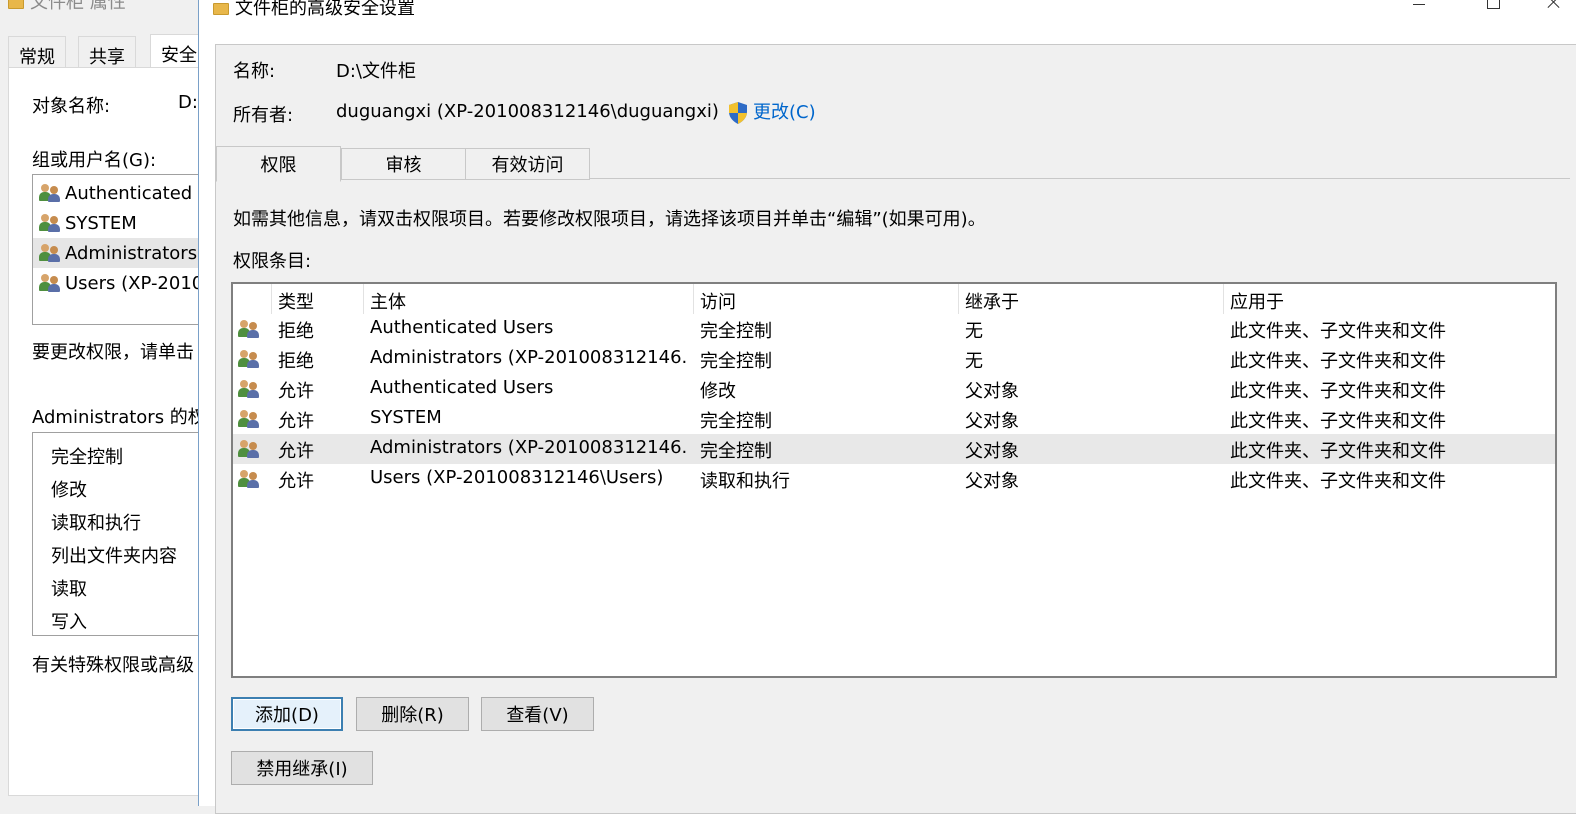 The image size is (1576, 814). I want to click on cell-access: 修改, so click(718, 391).